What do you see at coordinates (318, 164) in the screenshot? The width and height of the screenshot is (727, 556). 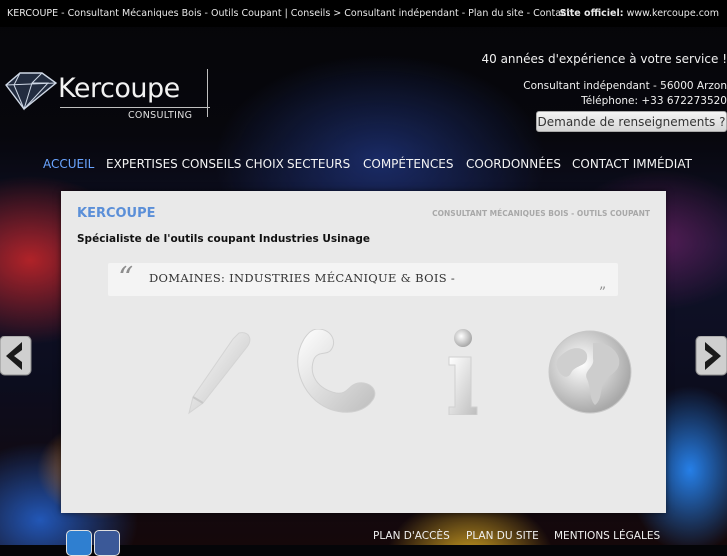 I see `nav-item-secteurs: SECTEURS` at bounding box center [318, 164].